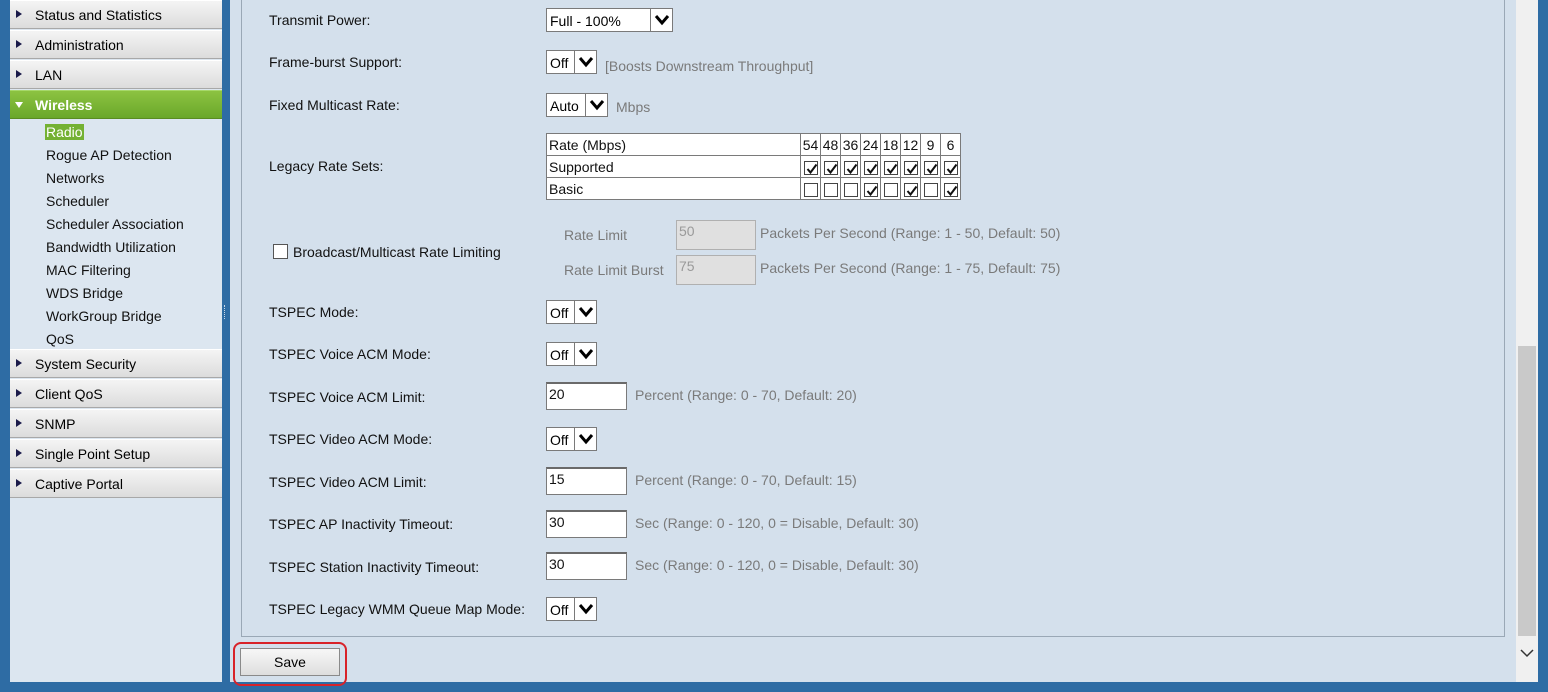 This screenshot has width=1548, height=692. I want to click on panel-splitter, so click(226, 341).